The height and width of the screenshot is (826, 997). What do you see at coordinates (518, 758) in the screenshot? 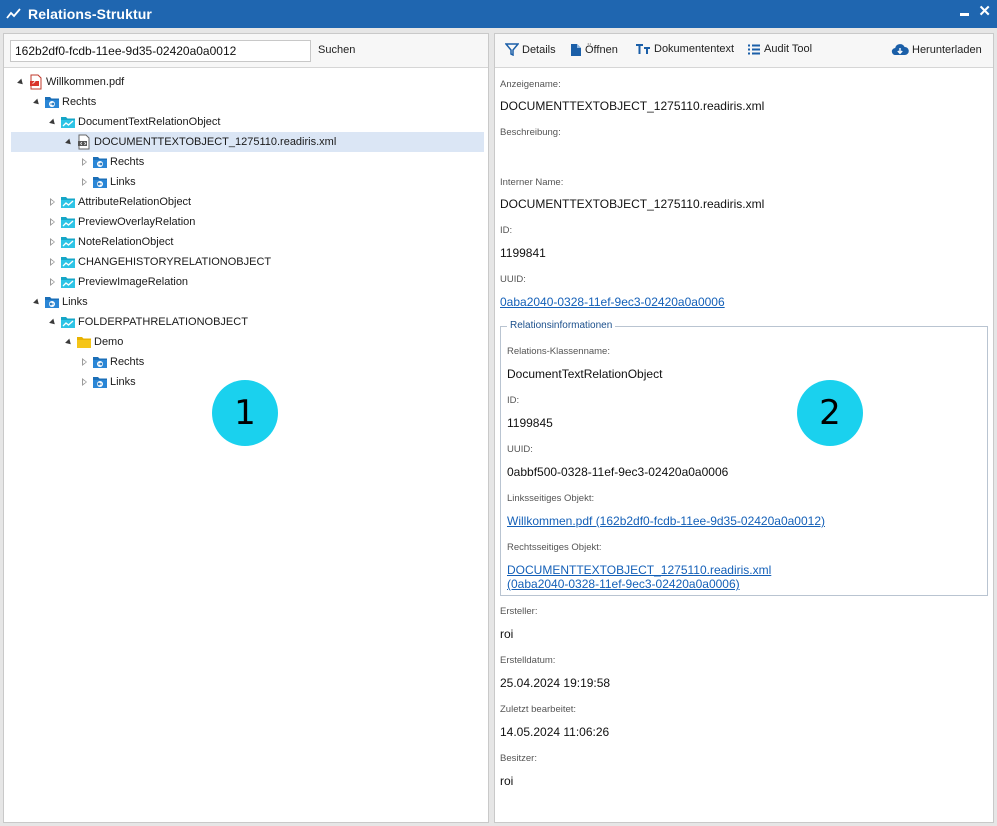
I see `owner-label: Besitzer:` at bounding box center [518, 758].